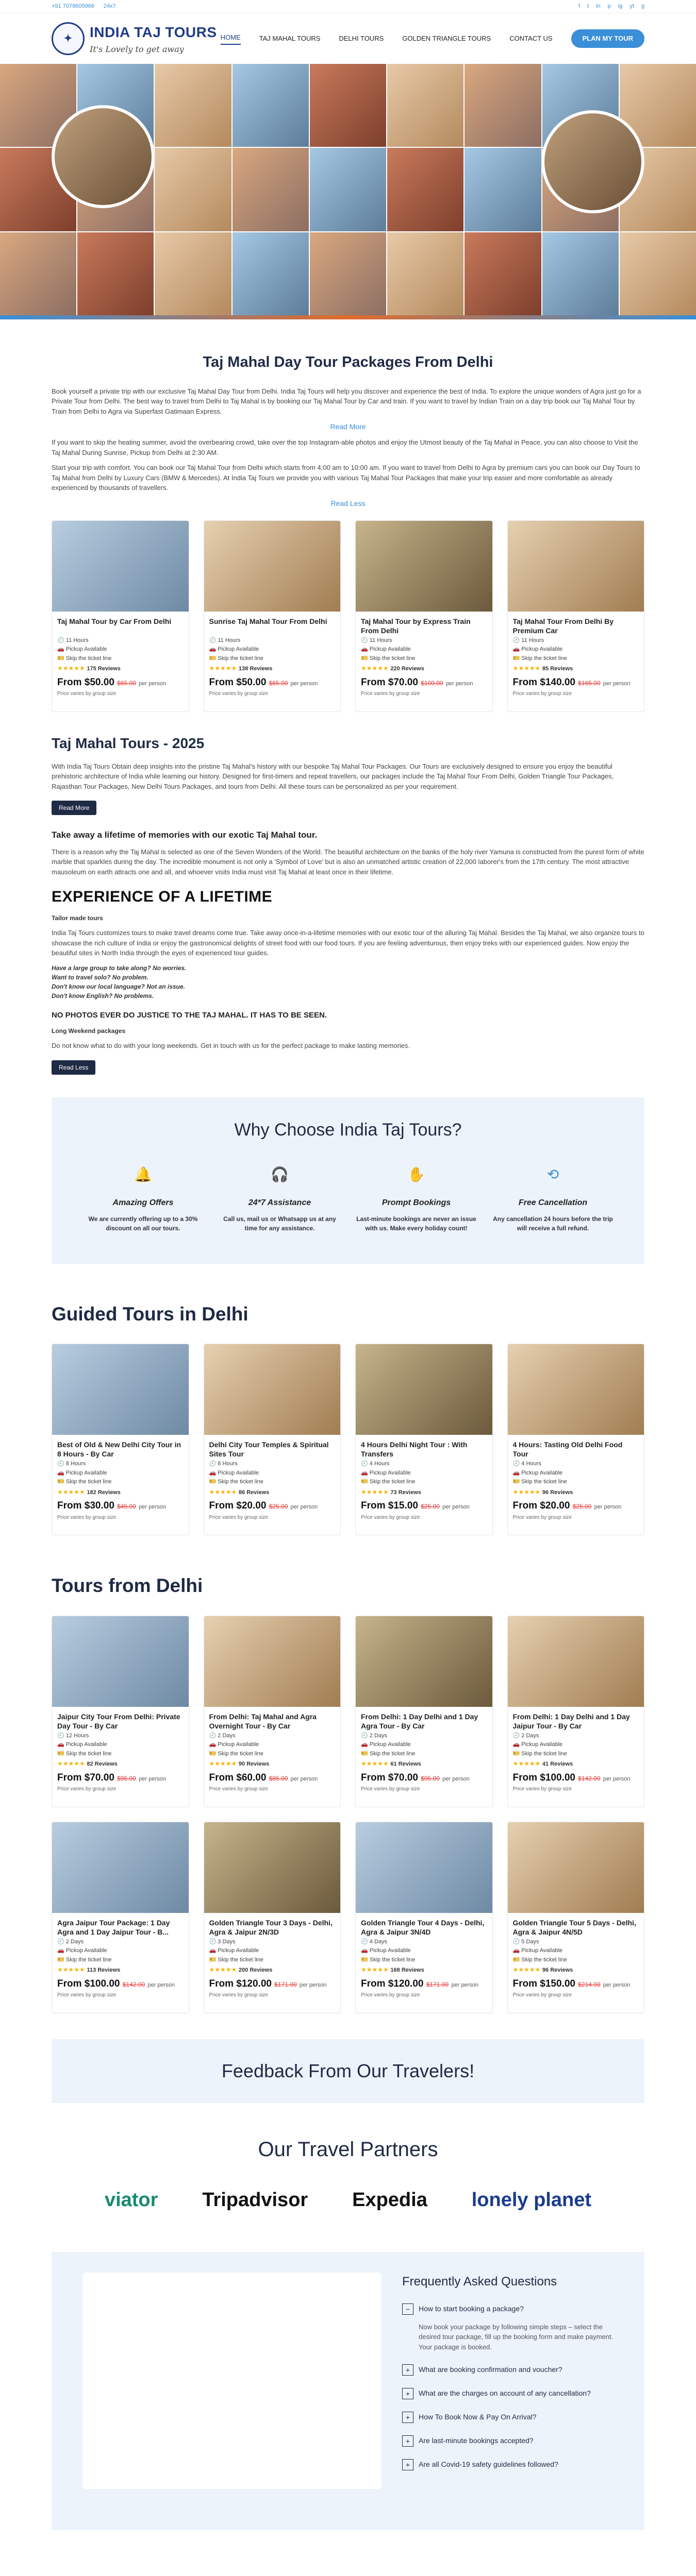 This screenshot has height=2576, width=696. I want to click on faq-item: + How To Book Now & Pay On Arrival?, so click(508, 2417).